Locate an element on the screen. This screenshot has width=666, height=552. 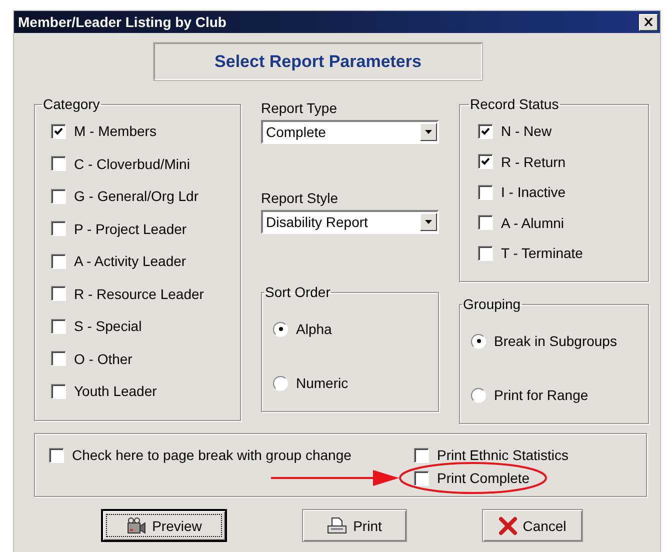
checkbox-label: S - Special is located at coordinates (108, 326).